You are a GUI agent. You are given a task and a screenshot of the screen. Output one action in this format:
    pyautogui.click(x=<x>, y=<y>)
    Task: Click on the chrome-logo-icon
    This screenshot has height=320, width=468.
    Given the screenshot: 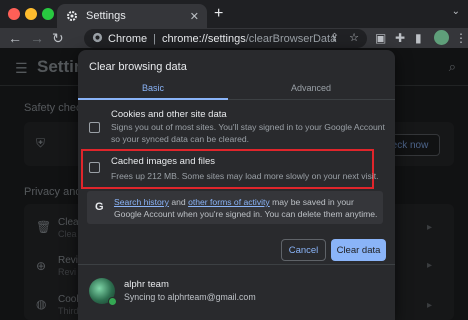 What is the action you would take?
    pyautogui.click(x=97, y=39)
    